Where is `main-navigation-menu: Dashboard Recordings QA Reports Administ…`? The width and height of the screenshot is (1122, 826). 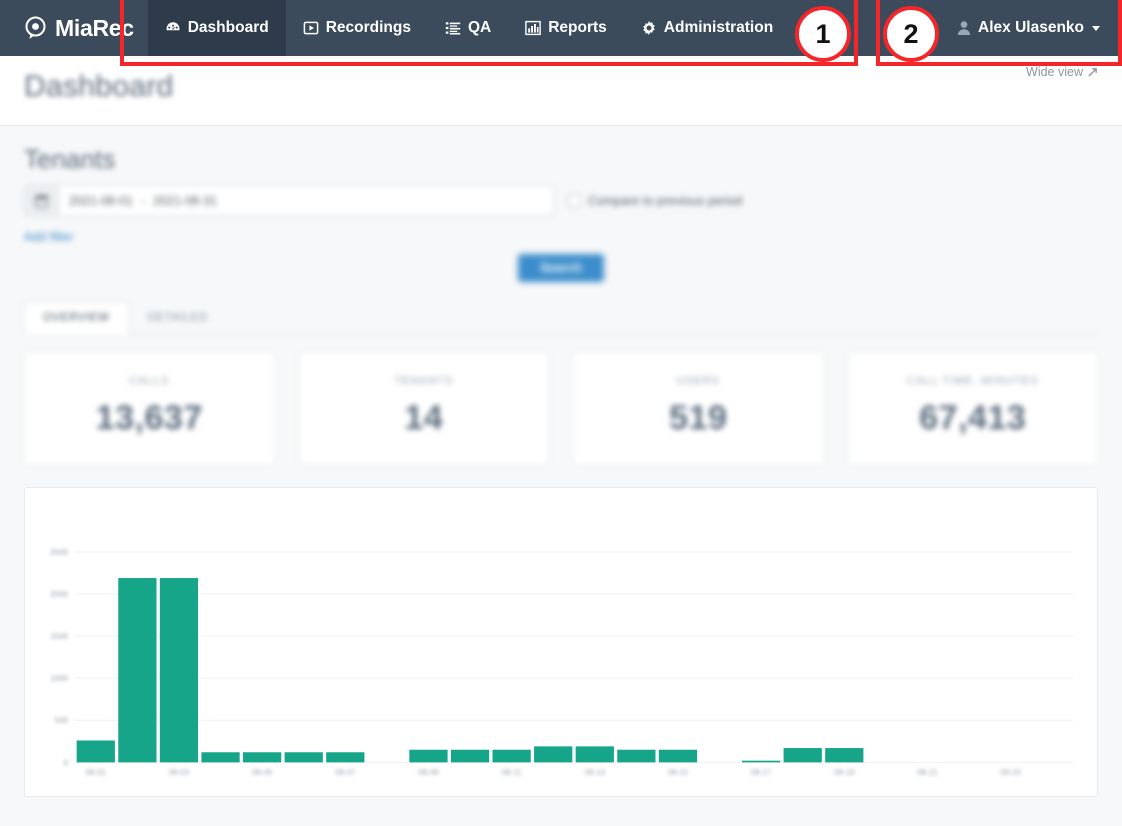 main-navigation-menu: Dashboard Recordings QA Reports Administ… is located at coordinates (468, 28).